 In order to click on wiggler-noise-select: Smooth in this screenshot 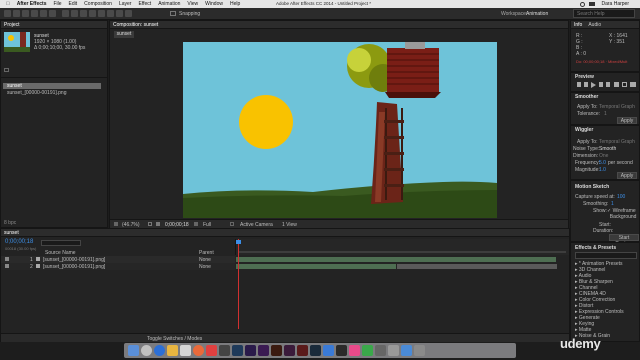, I will do `click(607, 149)`.